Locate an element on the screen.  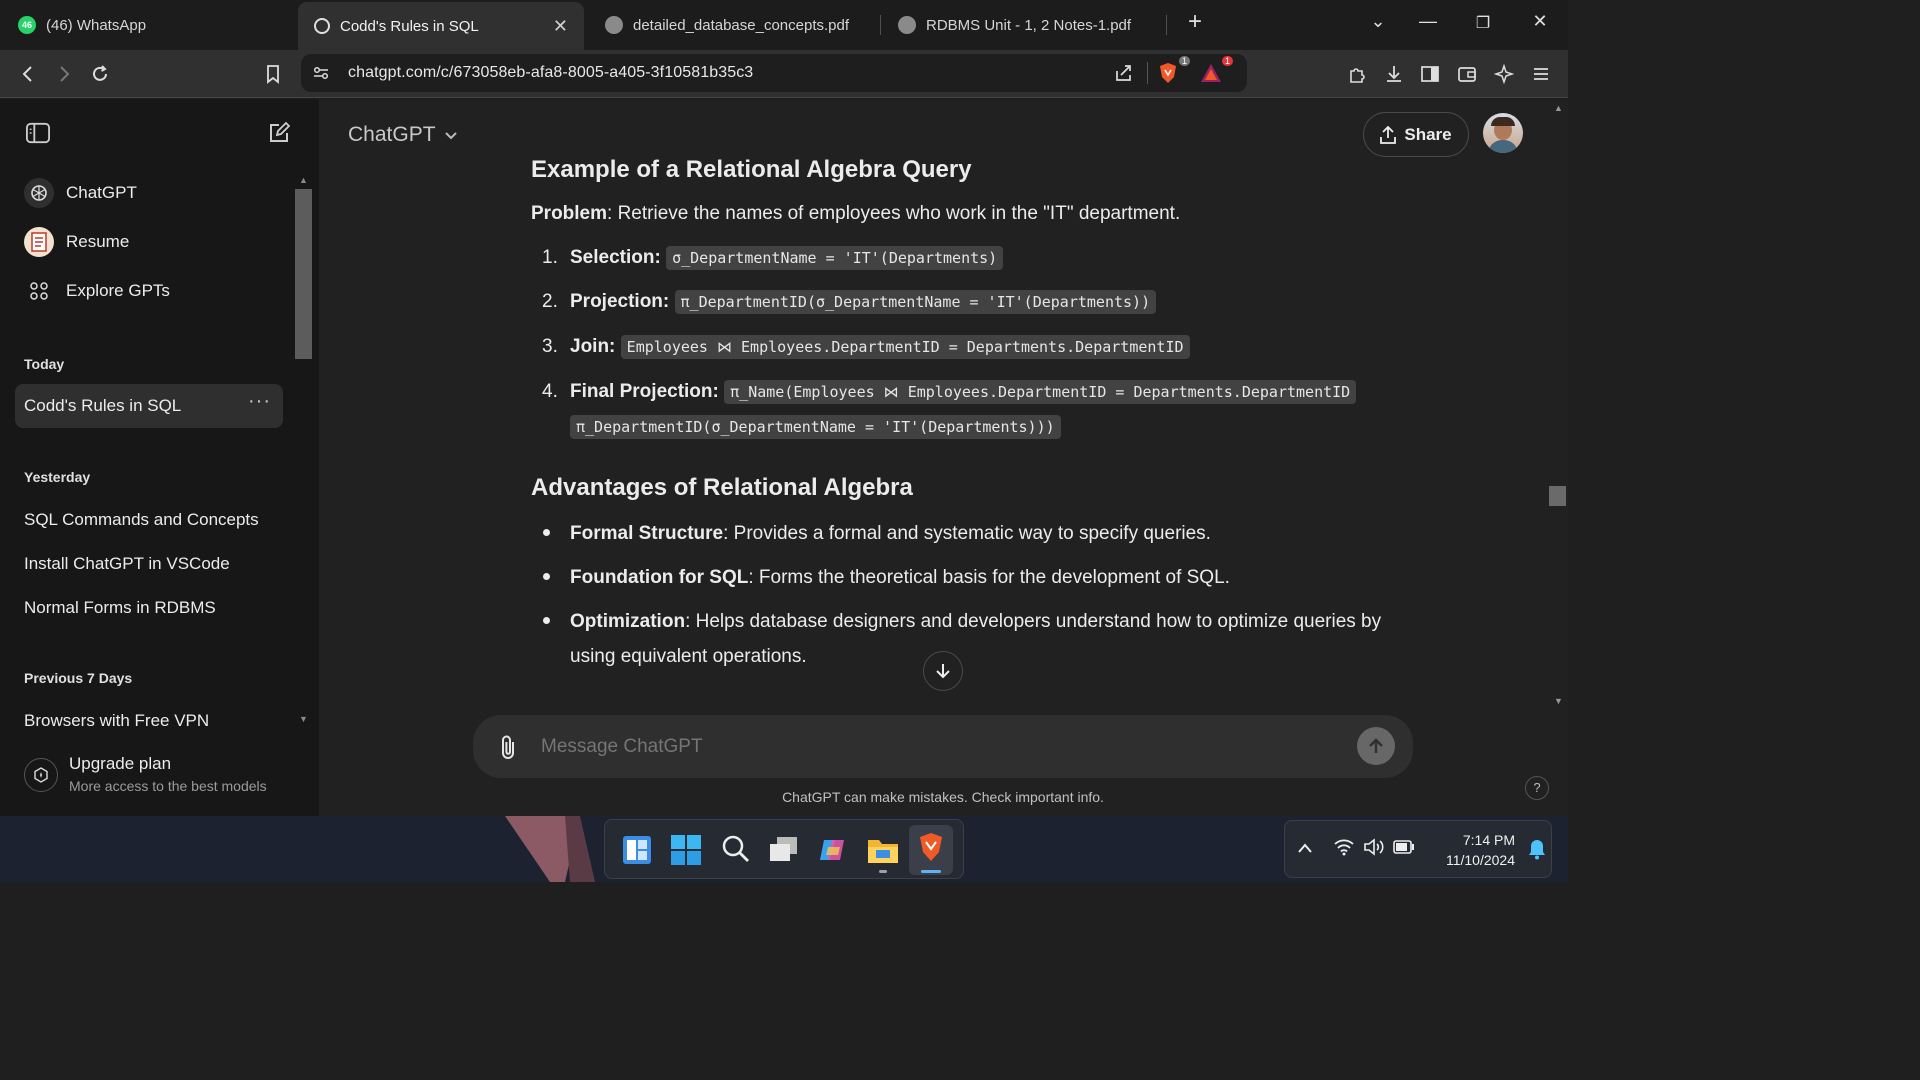
close-tab-icon: ✕ is located at coordinates (560, 26).